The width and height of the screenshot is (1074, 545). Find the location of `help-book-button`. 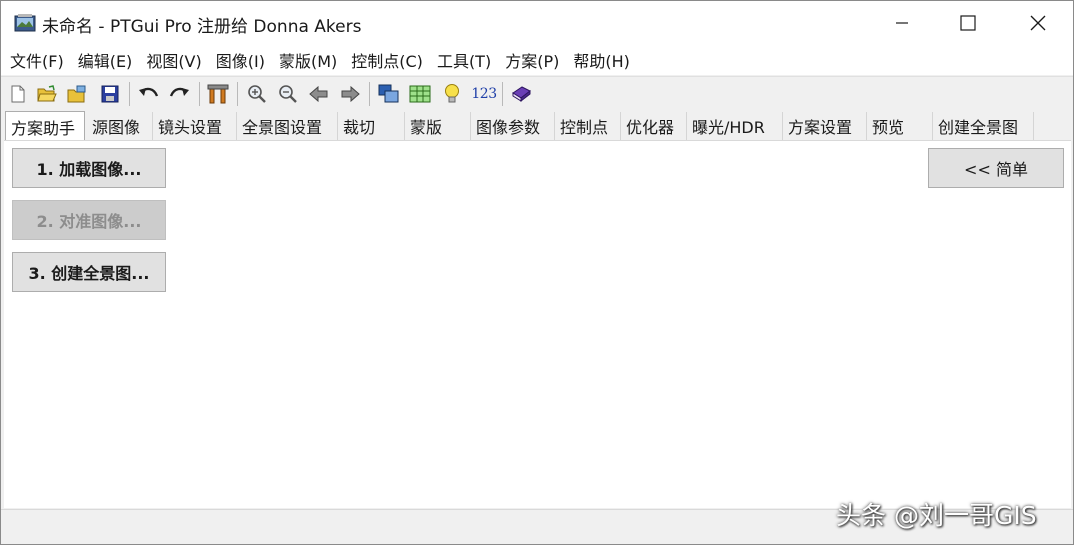

help-book-button is located at coordinates (521, 94).